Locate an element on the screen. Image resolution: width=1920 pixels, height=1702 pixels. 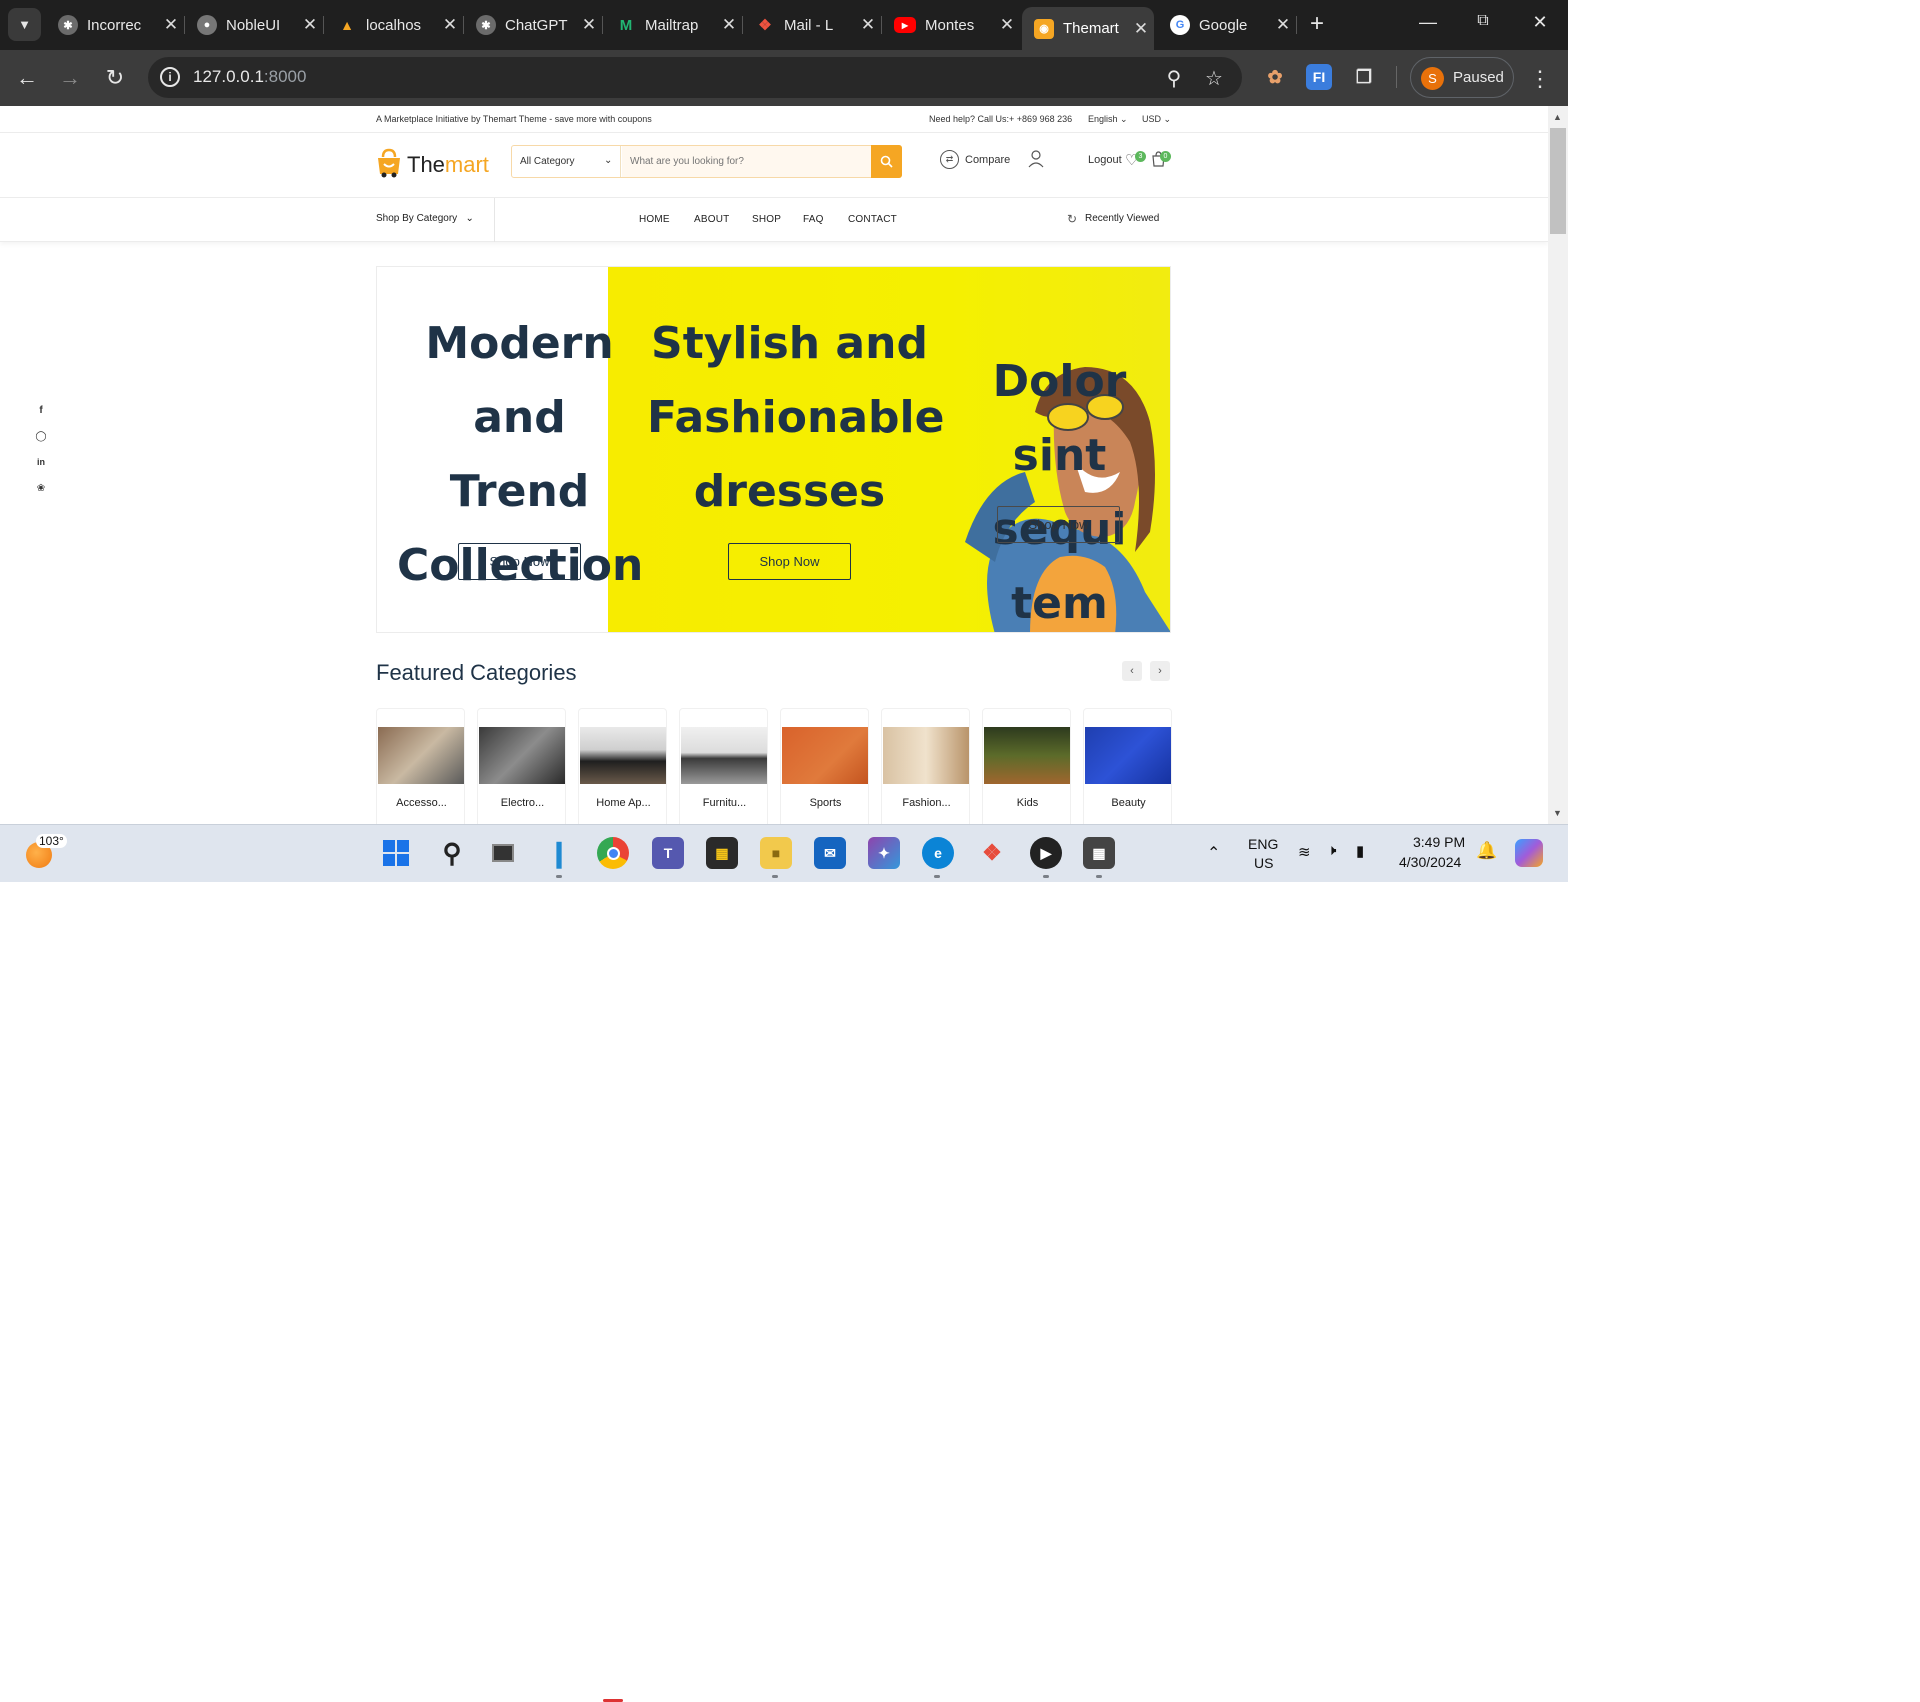
hero-slide-1-shop-now-button: Shop Now is located at coordinates (519, 561).